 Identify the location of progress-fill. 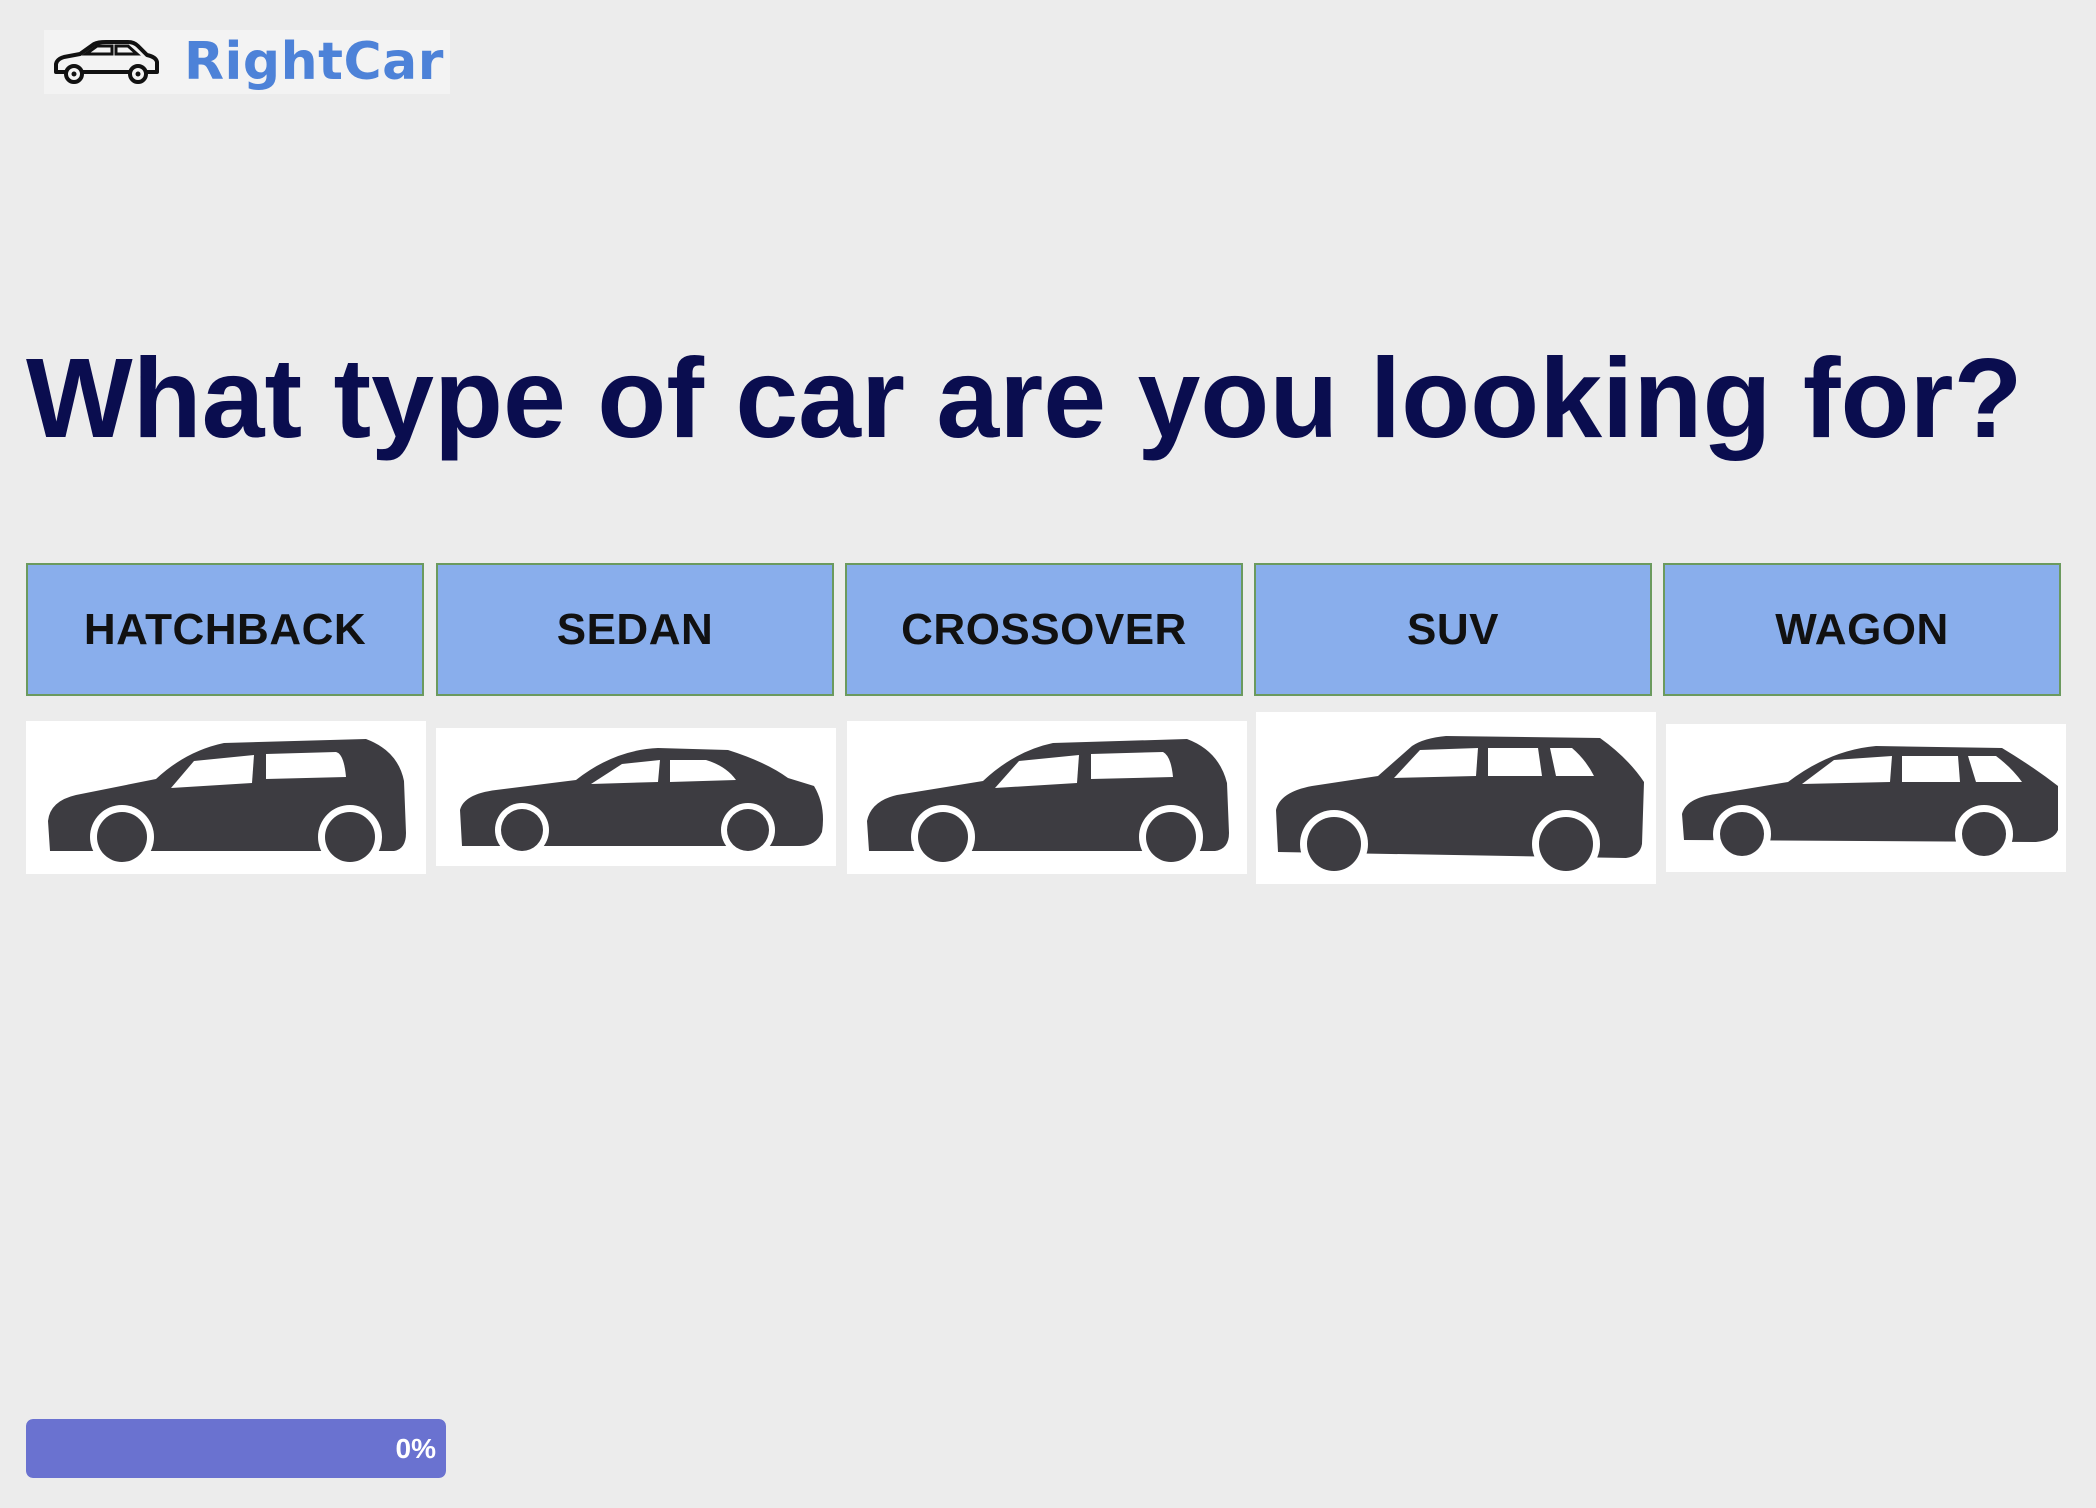
(236, 1448).